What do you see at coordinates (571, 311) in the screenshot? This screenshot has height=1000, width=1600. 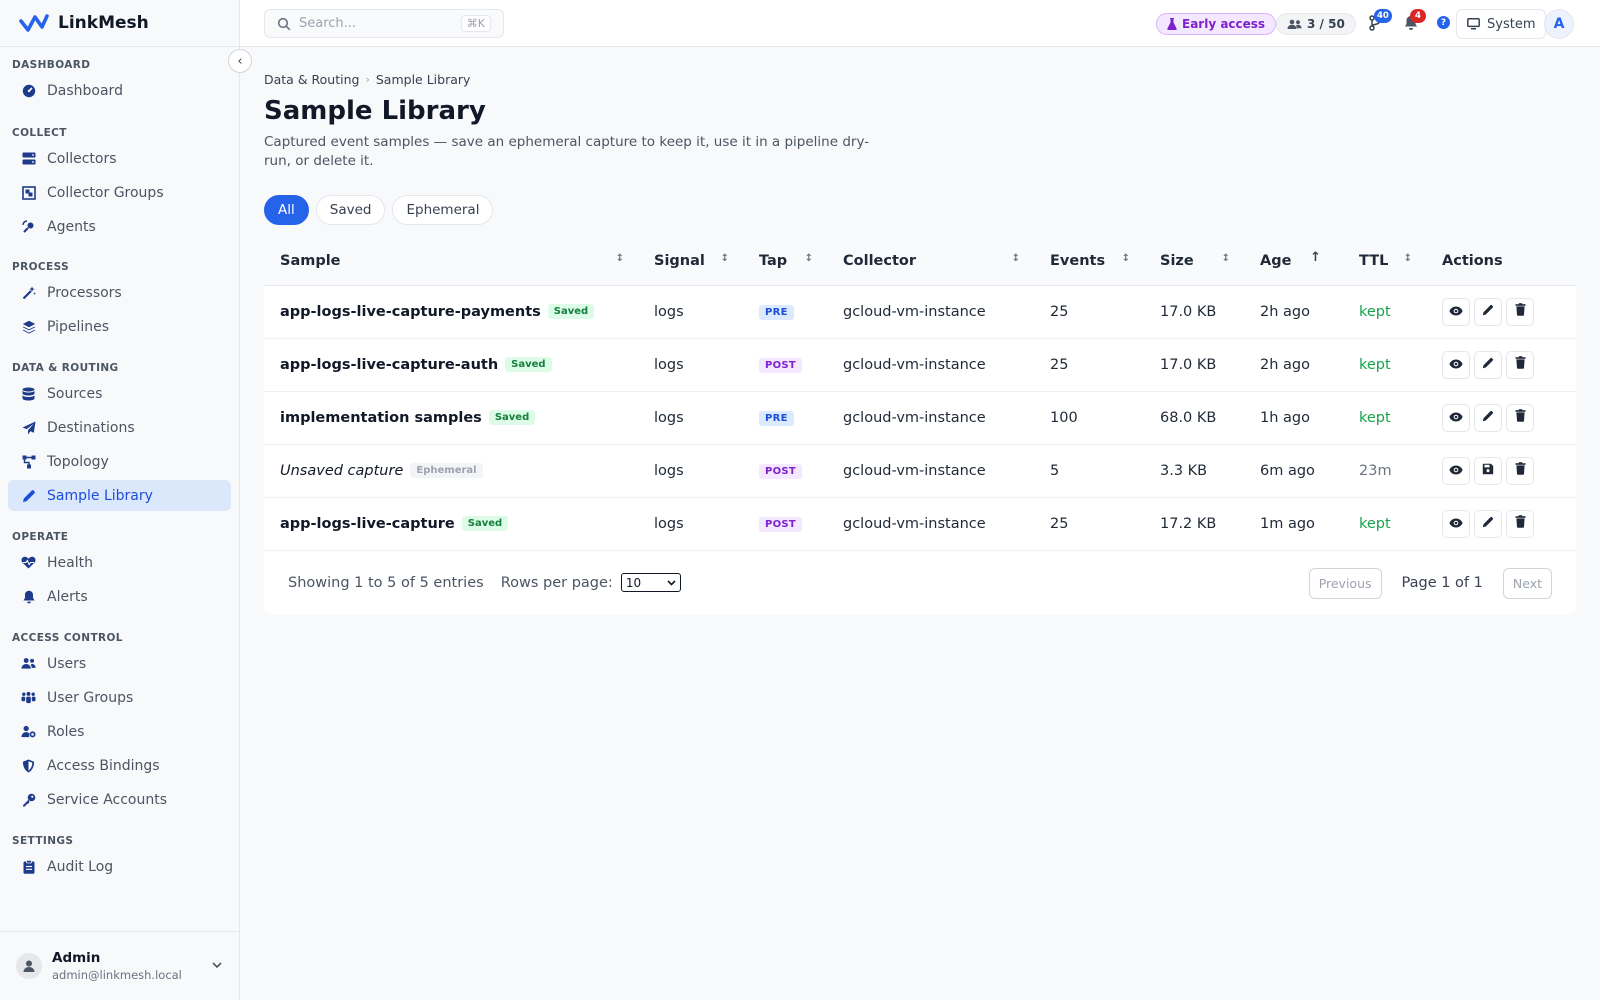 I see `status-badge: Saved` at bounding box center [571, 311].